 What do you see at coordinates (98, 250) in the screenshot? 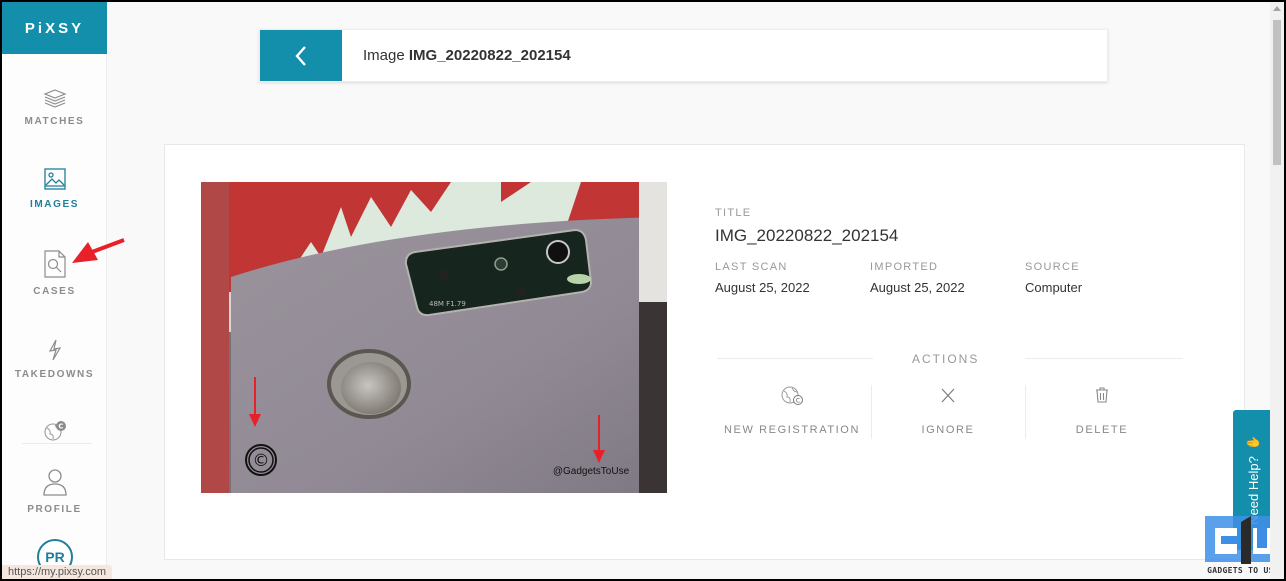
I see `annotation-arrow-icon` at bounding box center [98, 250].